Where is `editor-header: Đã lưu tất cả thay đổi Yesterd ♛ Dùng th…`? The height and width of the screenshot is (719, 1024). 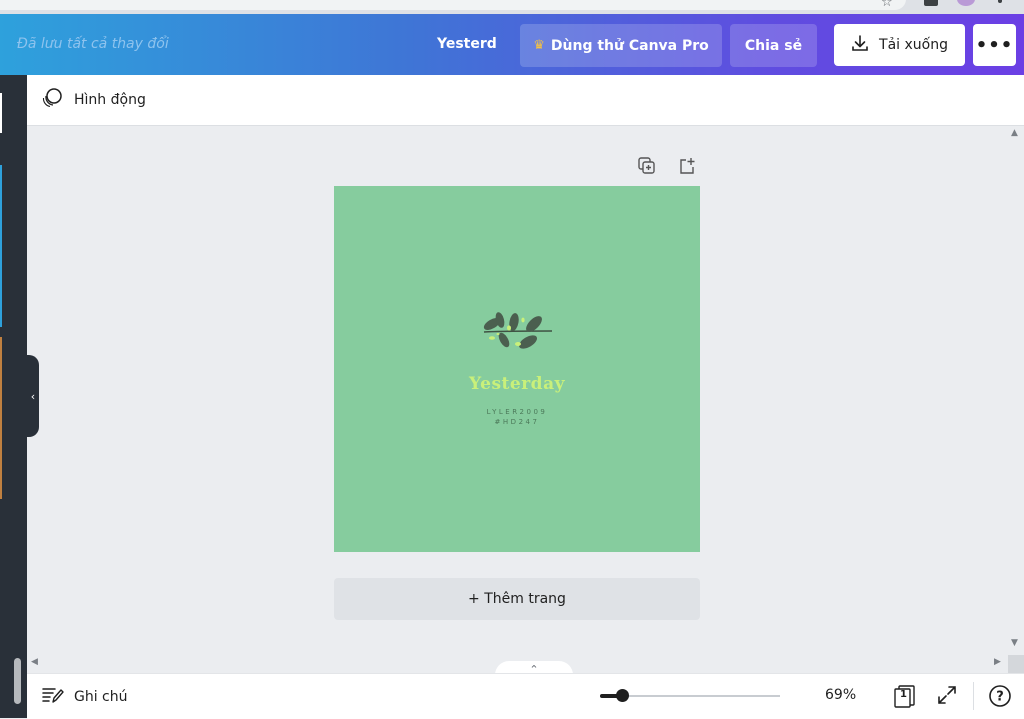
editor-header: Đã lưu tất cả thay đổi Yesterd ♛ Dùng th… is located at coordinates (512, 44).